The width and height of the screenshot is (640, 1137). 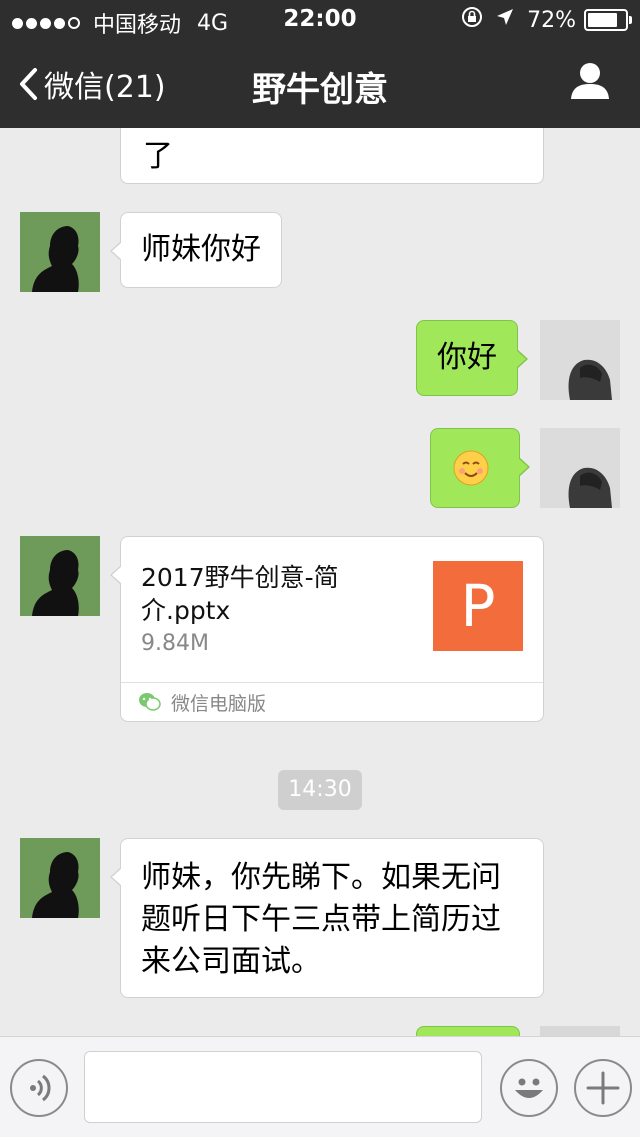 What do you see at coordinates (608, 20) in the screenshot?
I see `battery-icon` at bounding box center [608, 20].